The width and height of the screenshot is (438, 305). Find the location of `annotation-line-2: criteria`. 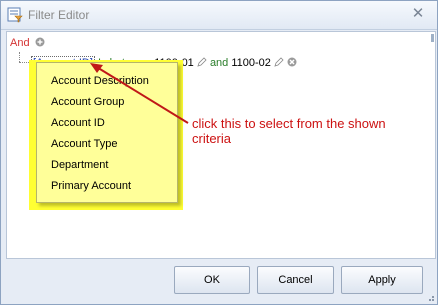

annotation-line-2: criteria is located at coordinates (212, 138).